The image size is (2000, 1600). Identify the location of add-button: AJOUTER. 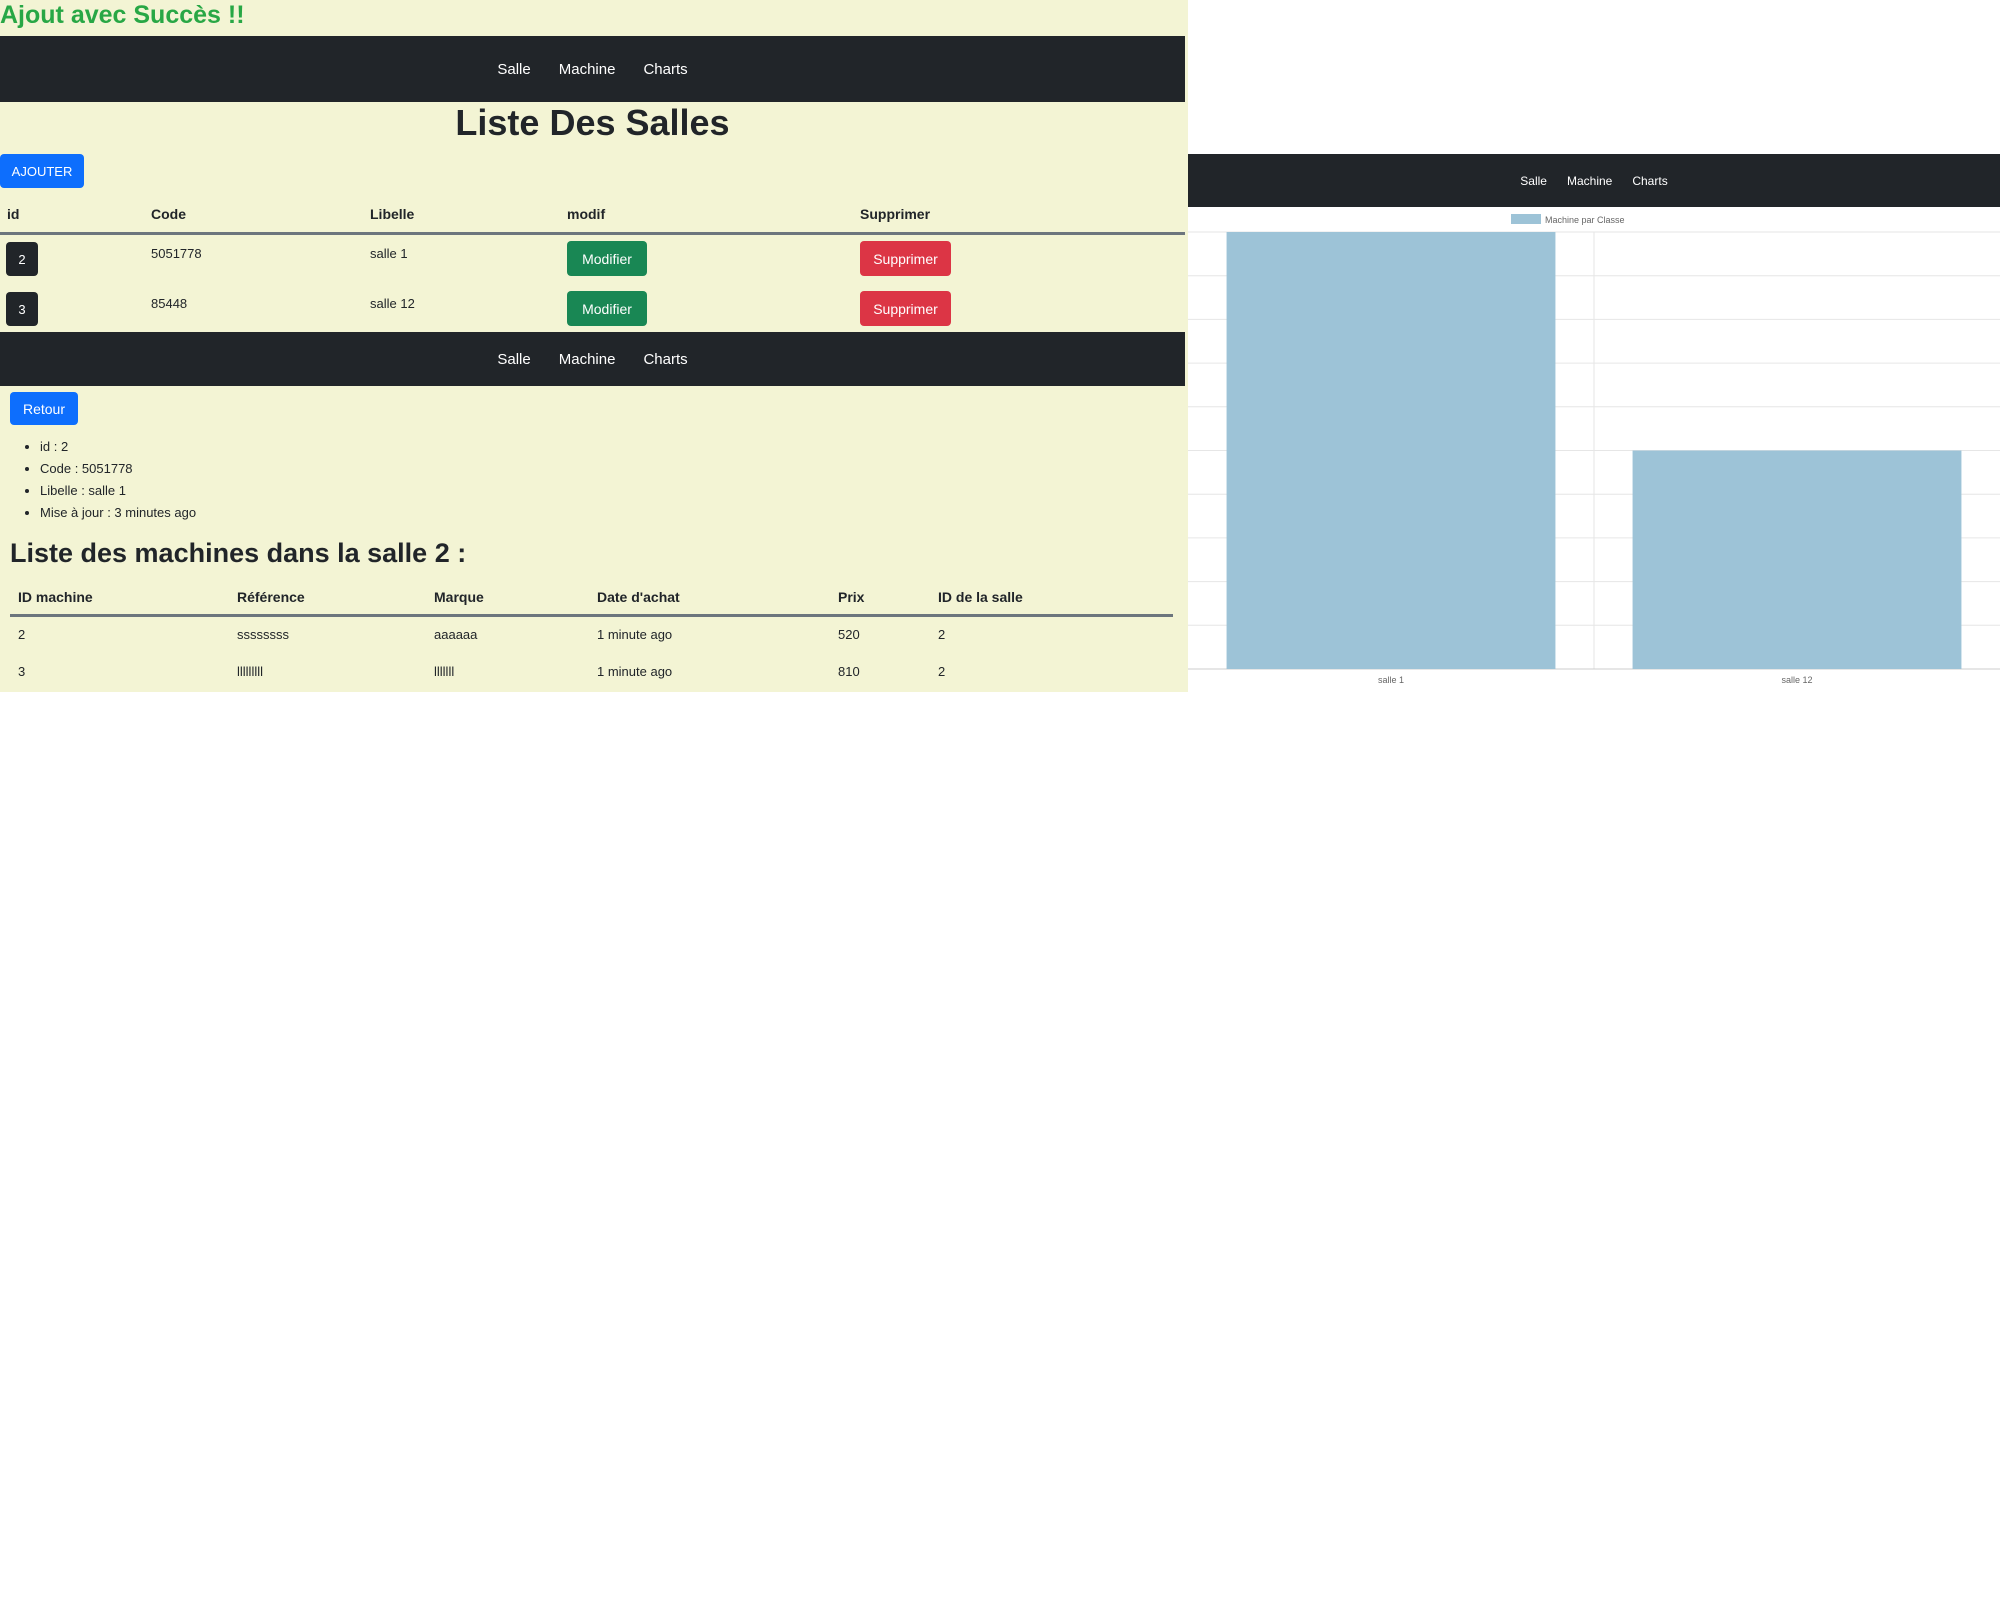
(42, 171).